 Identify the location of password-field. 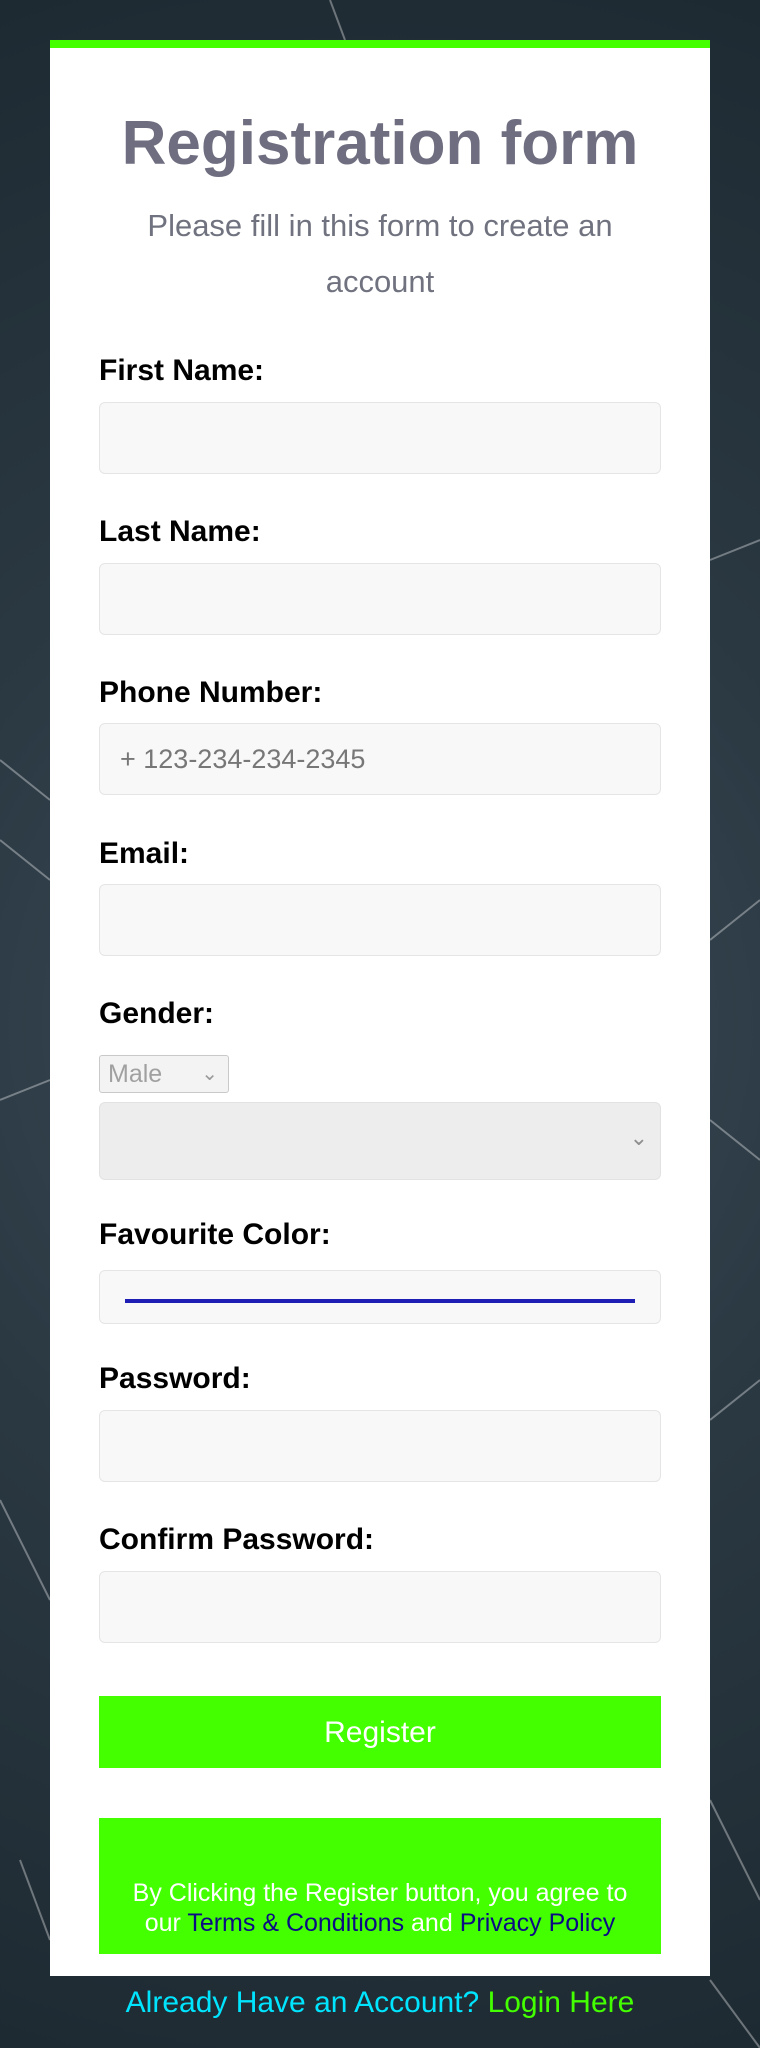
(380, 1446).